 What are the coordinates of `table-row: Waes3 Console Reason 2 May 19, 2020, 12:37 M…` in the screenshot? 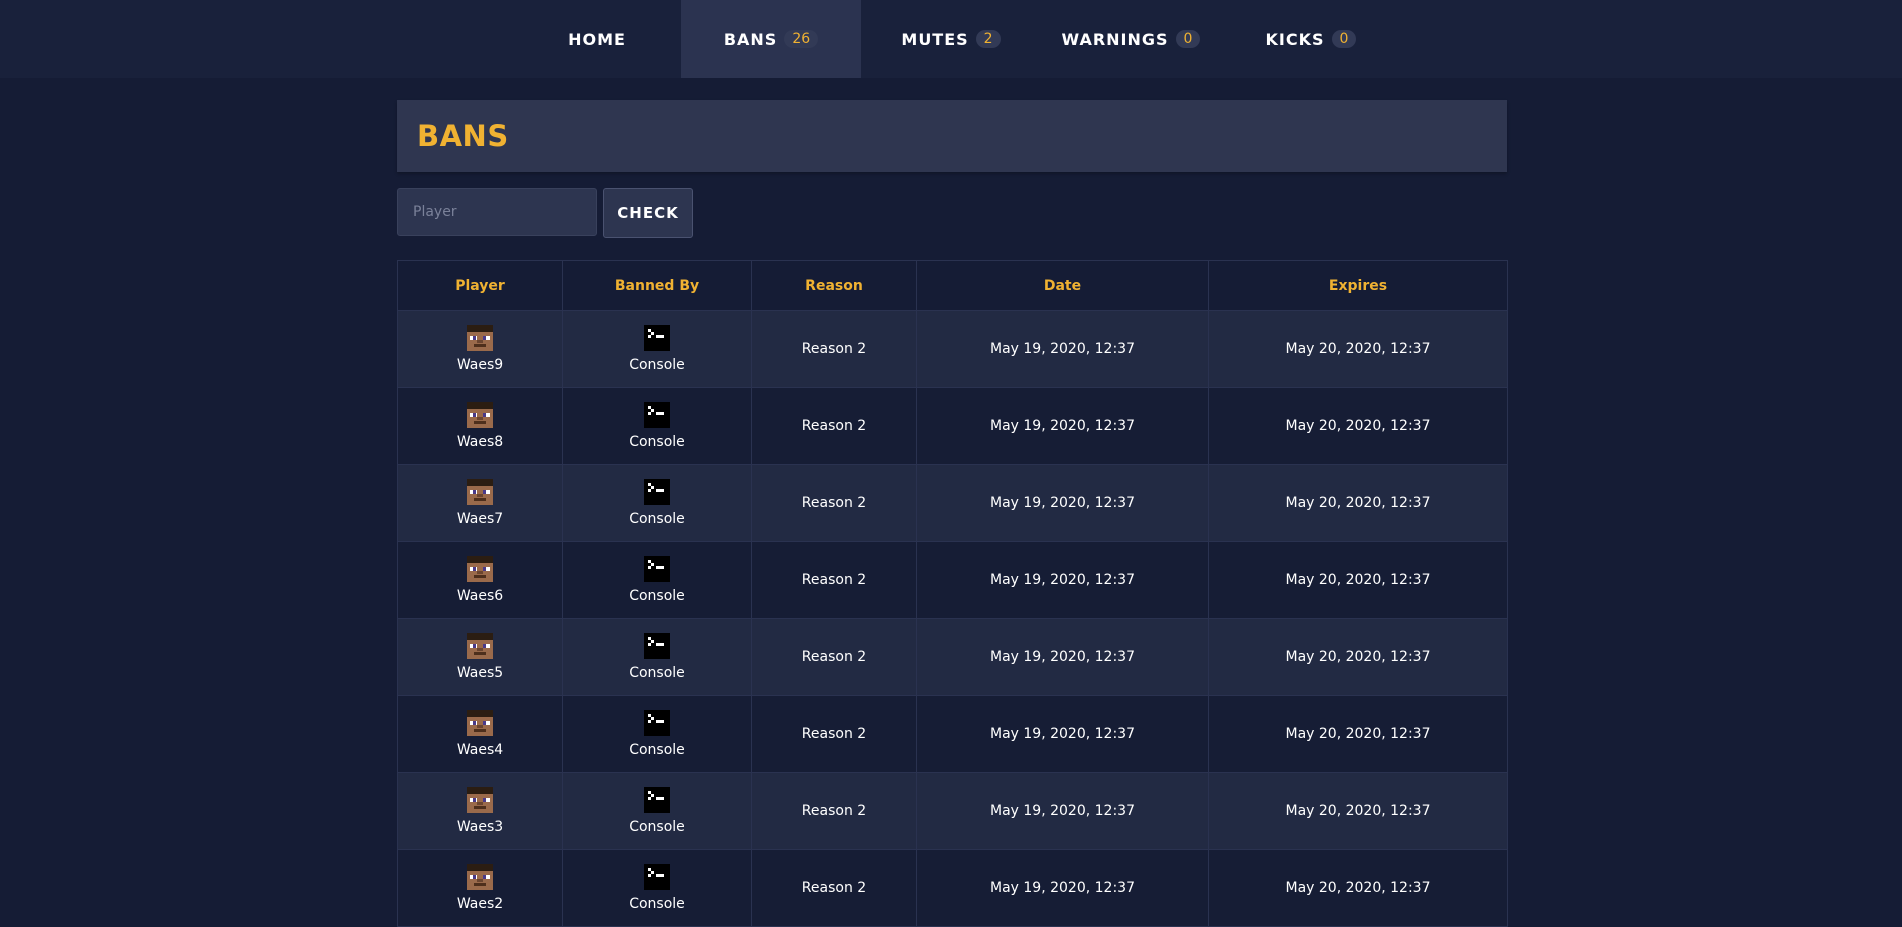 It's located at (952, 811).